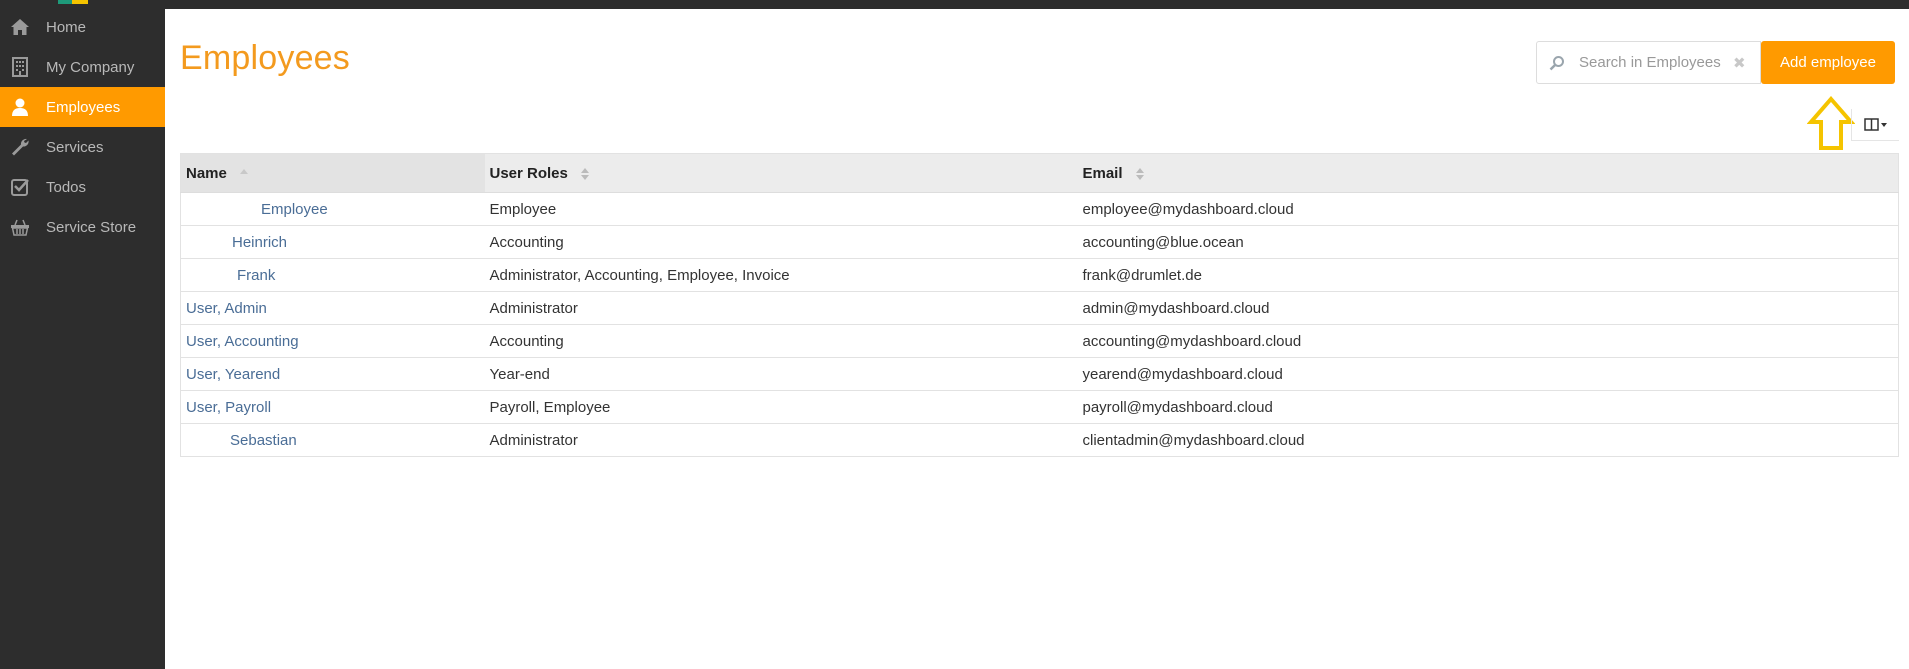 Image resolution: width=1909 pixels, height=669 pixels. What do you see at coordinates (1739, 63) in the screenshot?
I see `clear-search-icon: ✖` at bounding box center [1739, 63].